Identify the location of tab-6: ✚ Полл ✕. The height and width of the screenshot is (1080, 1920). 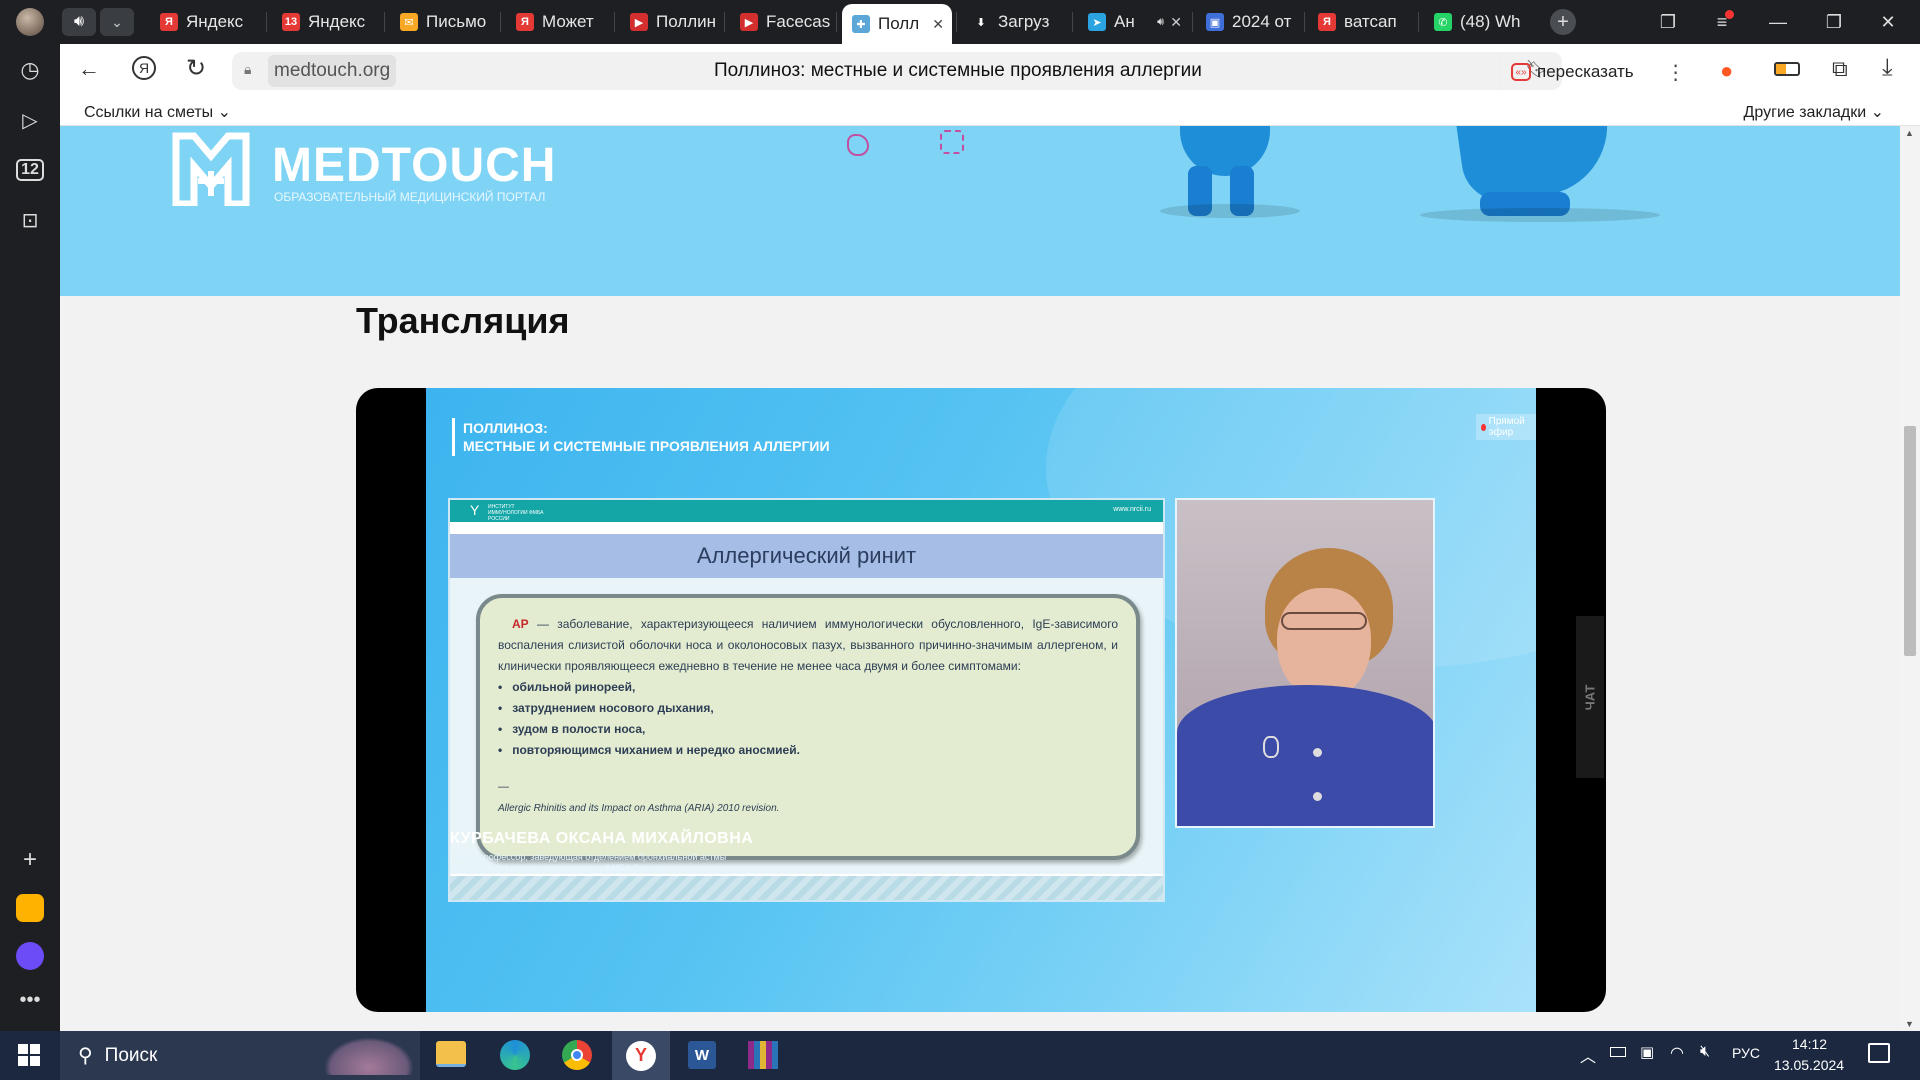
(897, 24).